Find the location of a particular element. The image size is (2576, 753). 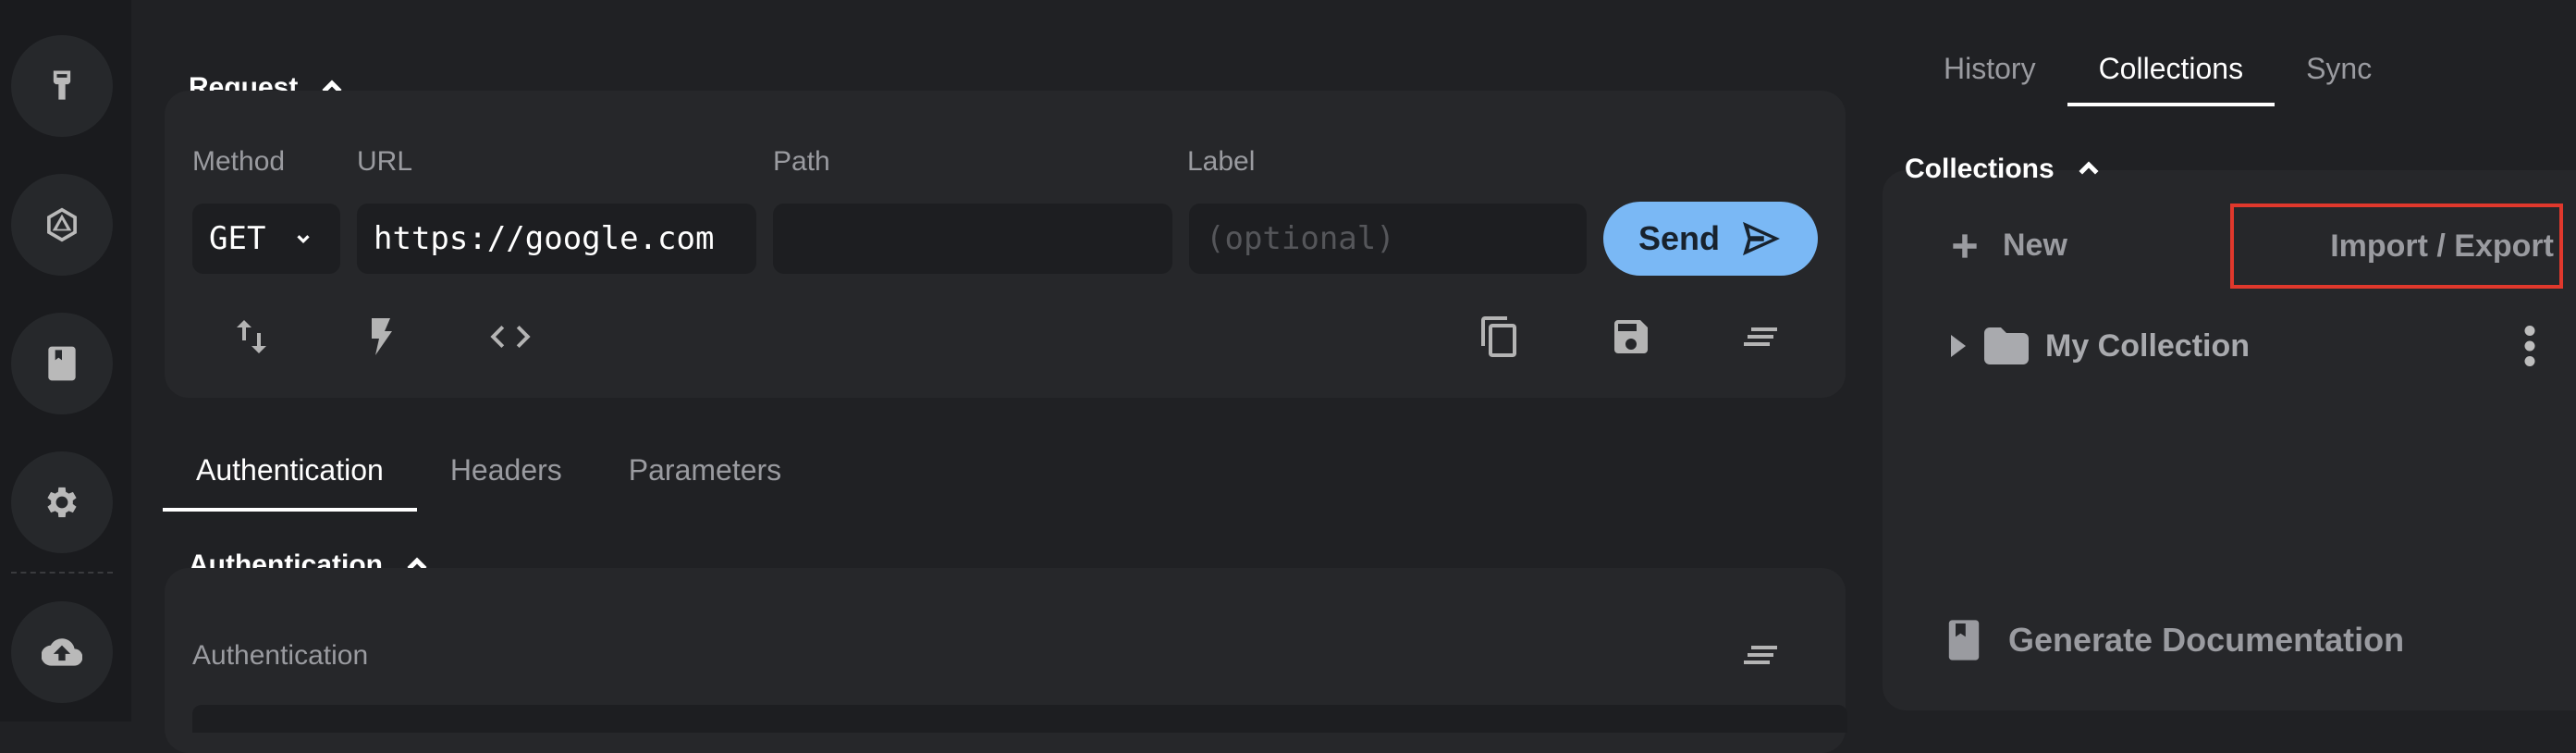

save-button is located at coordinates (1631, 337).